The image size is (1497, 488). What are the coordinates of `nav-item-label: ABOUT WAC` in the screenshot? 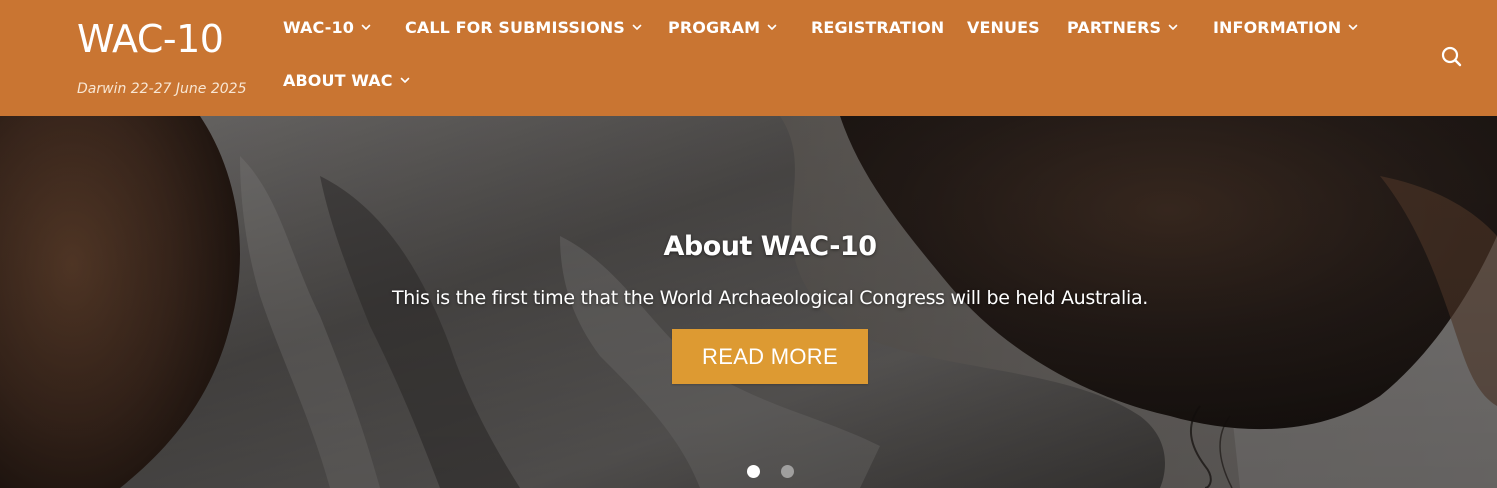 It's located at (338, 80).